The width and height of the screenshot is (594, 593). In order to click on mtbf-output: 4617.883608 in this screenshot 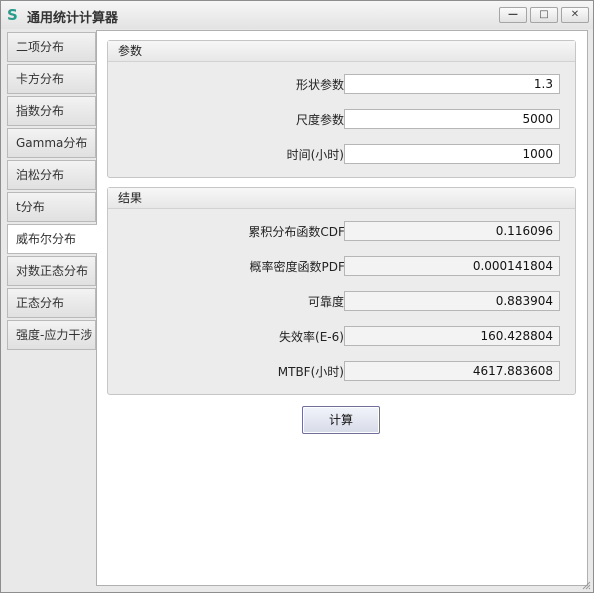, I will do `click(452, 371)`.